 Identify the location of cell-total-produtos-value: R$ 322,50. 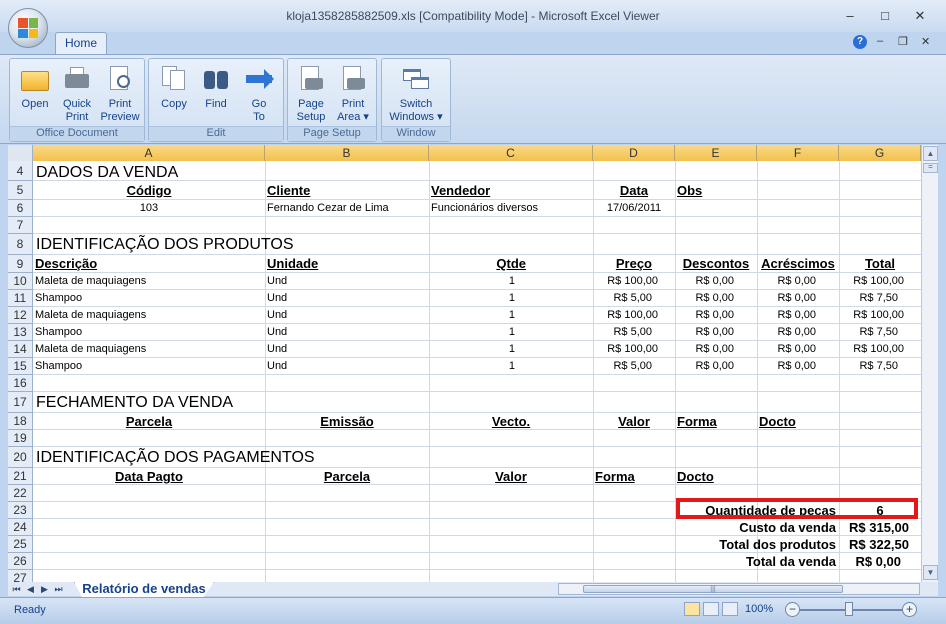
(874, 544).